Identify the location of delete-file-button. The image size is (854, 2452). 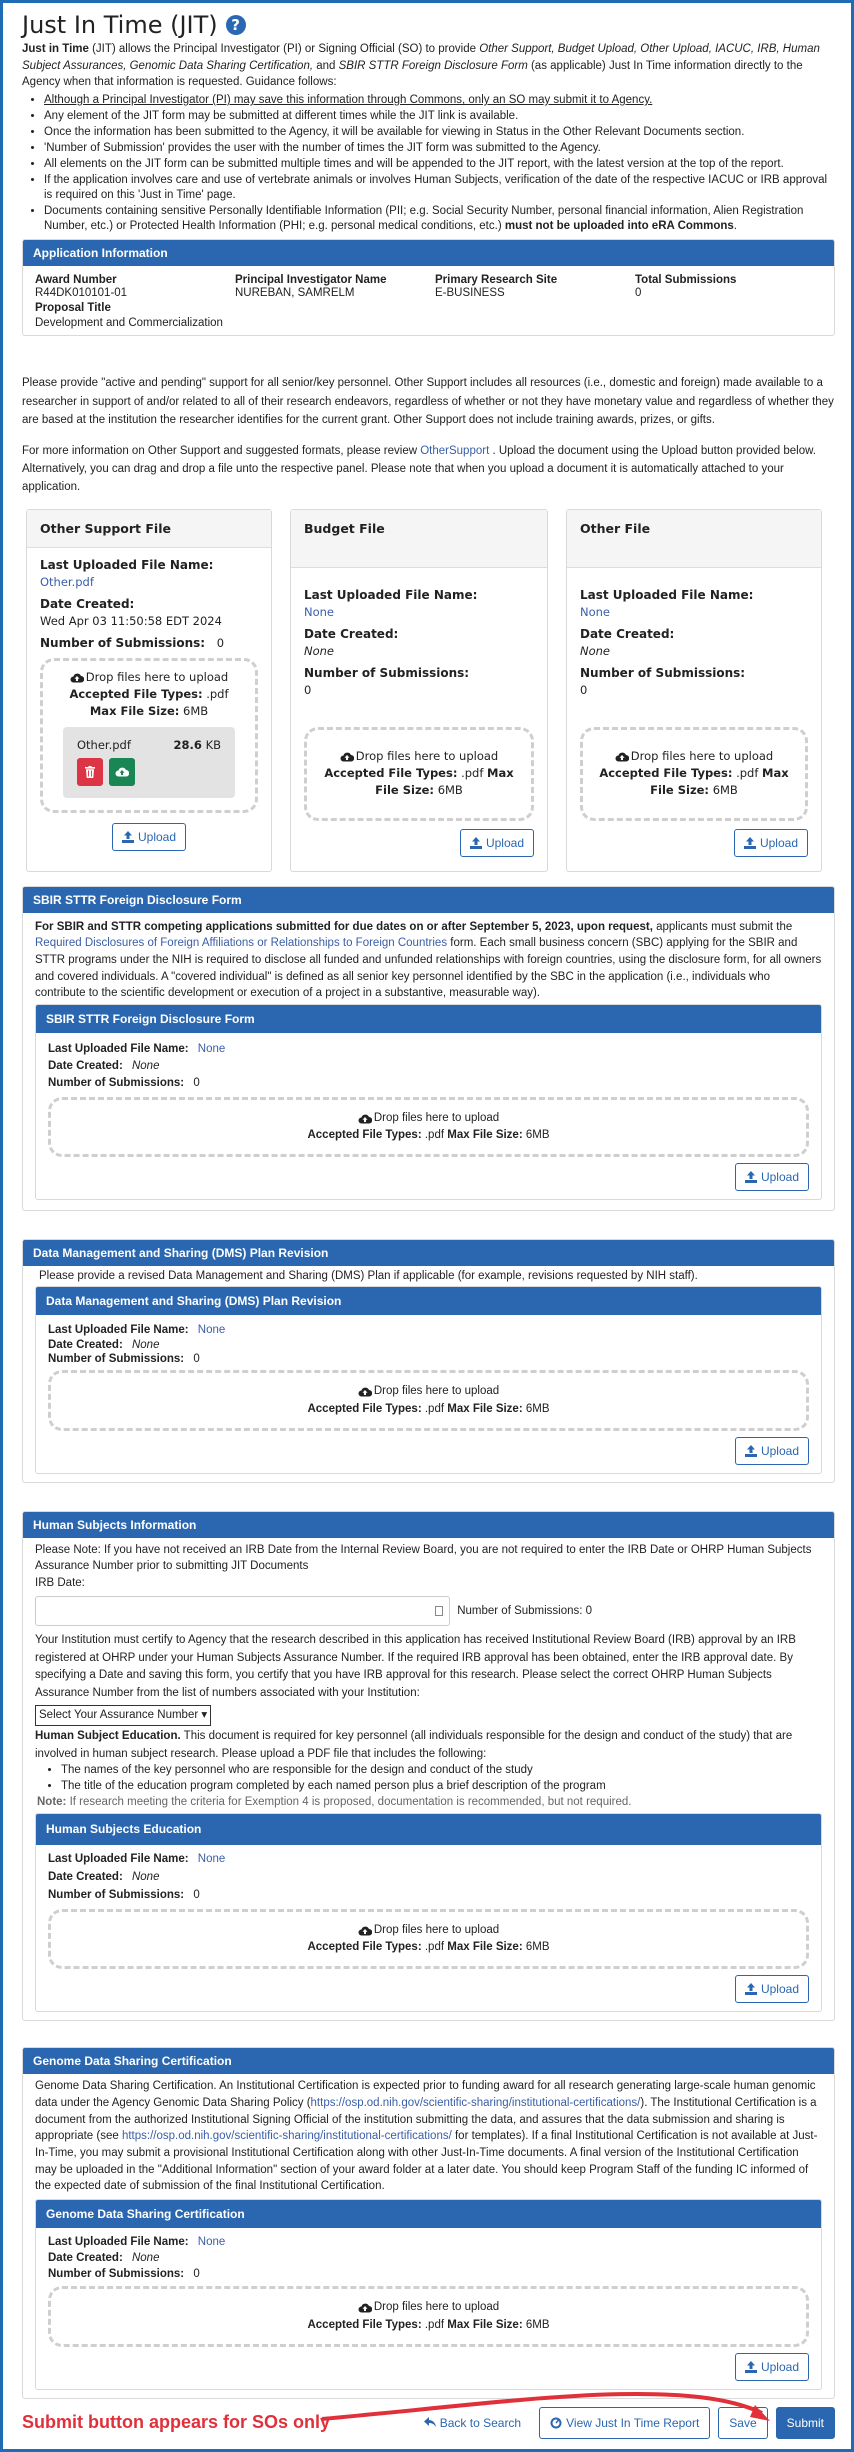
(90, 771).